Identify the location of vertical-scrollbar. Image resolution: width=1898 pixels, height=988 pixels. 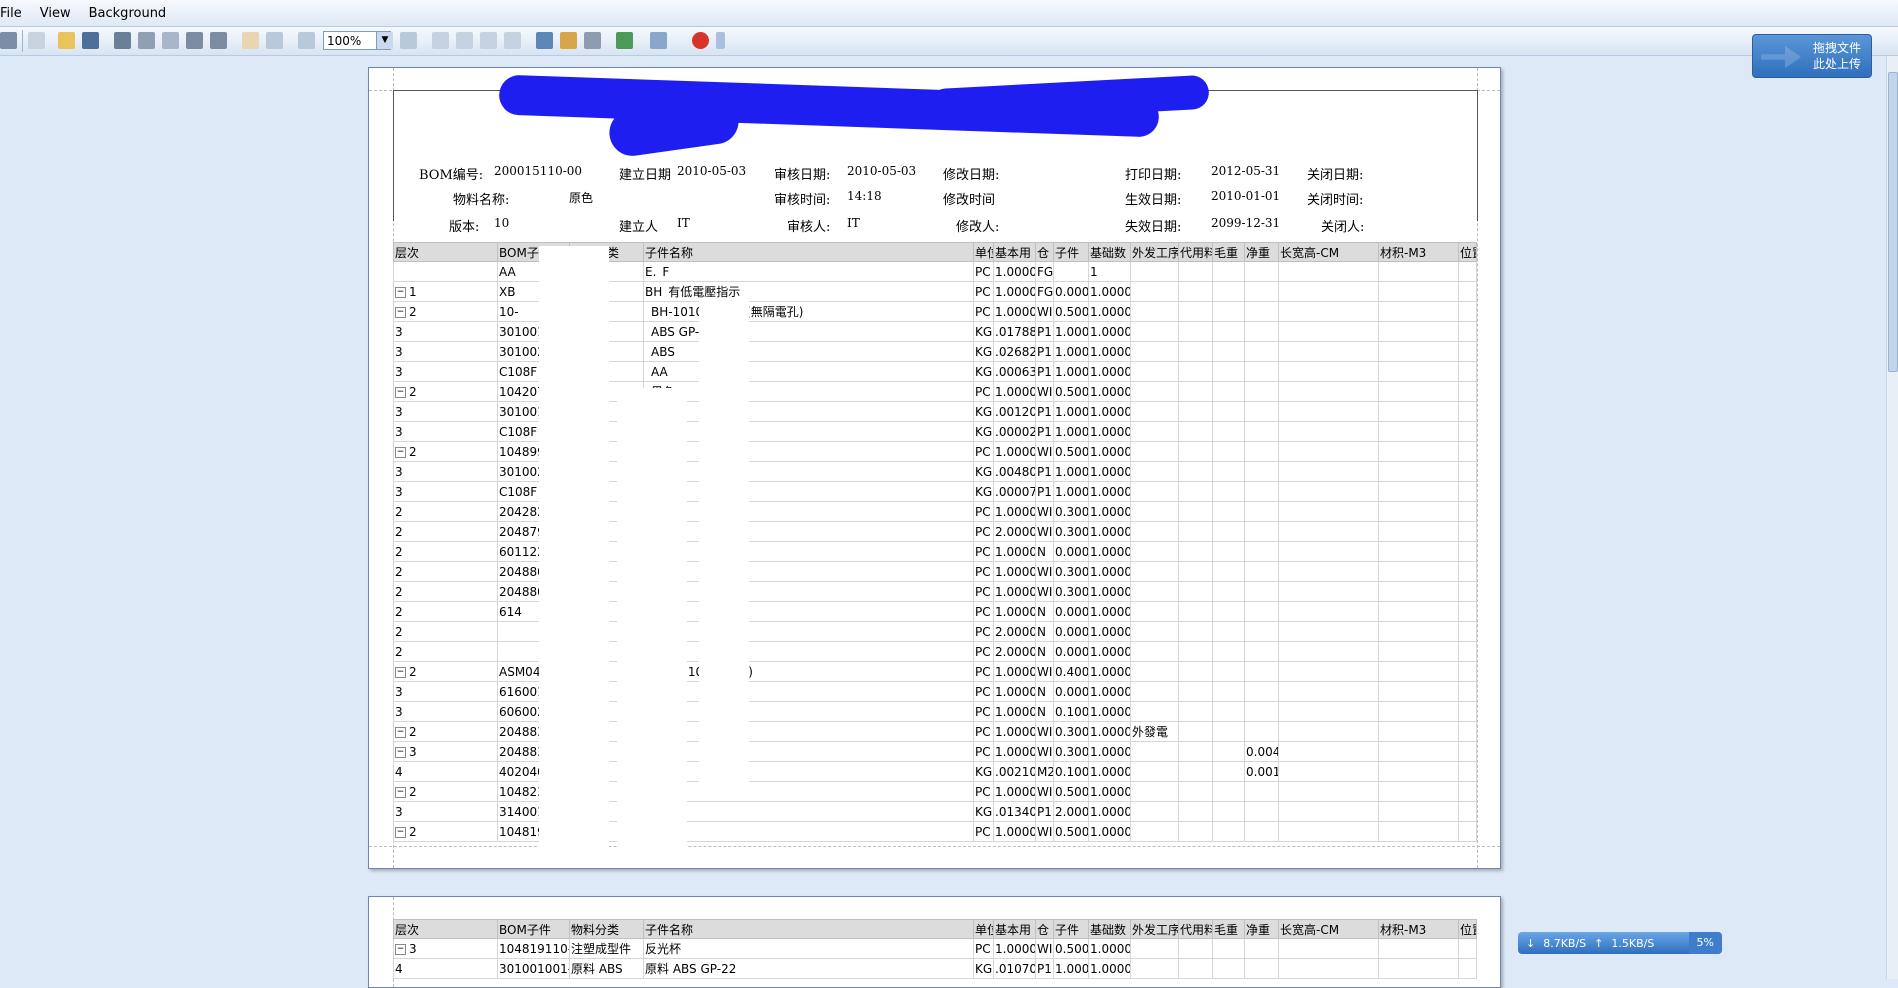
(1892, 517).